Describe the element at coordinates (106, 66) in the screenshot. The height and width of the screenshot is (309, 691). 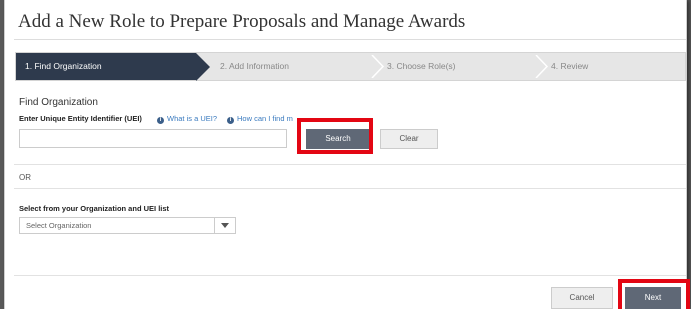
I see `step-find-organization: 1. Find Organization` at that location.